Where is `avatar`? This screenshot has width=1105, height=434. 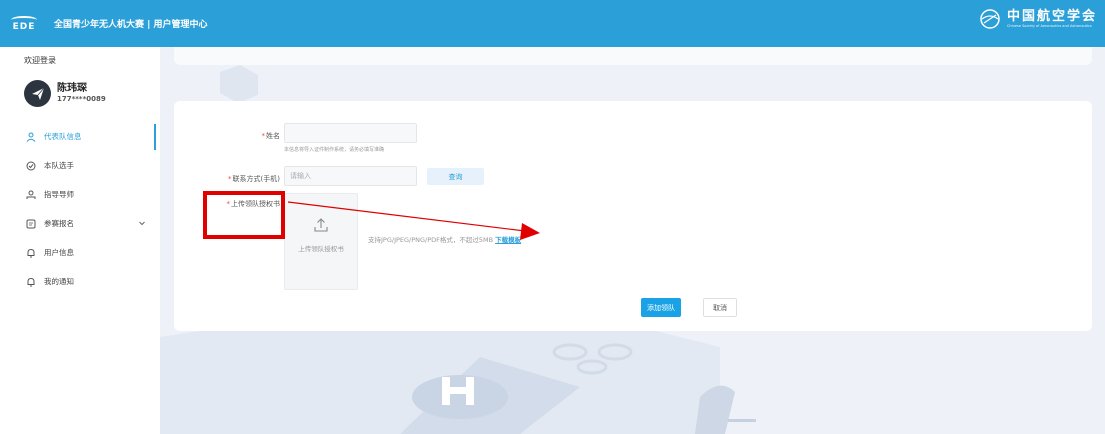
avatar is located at coordinates (37, 93).